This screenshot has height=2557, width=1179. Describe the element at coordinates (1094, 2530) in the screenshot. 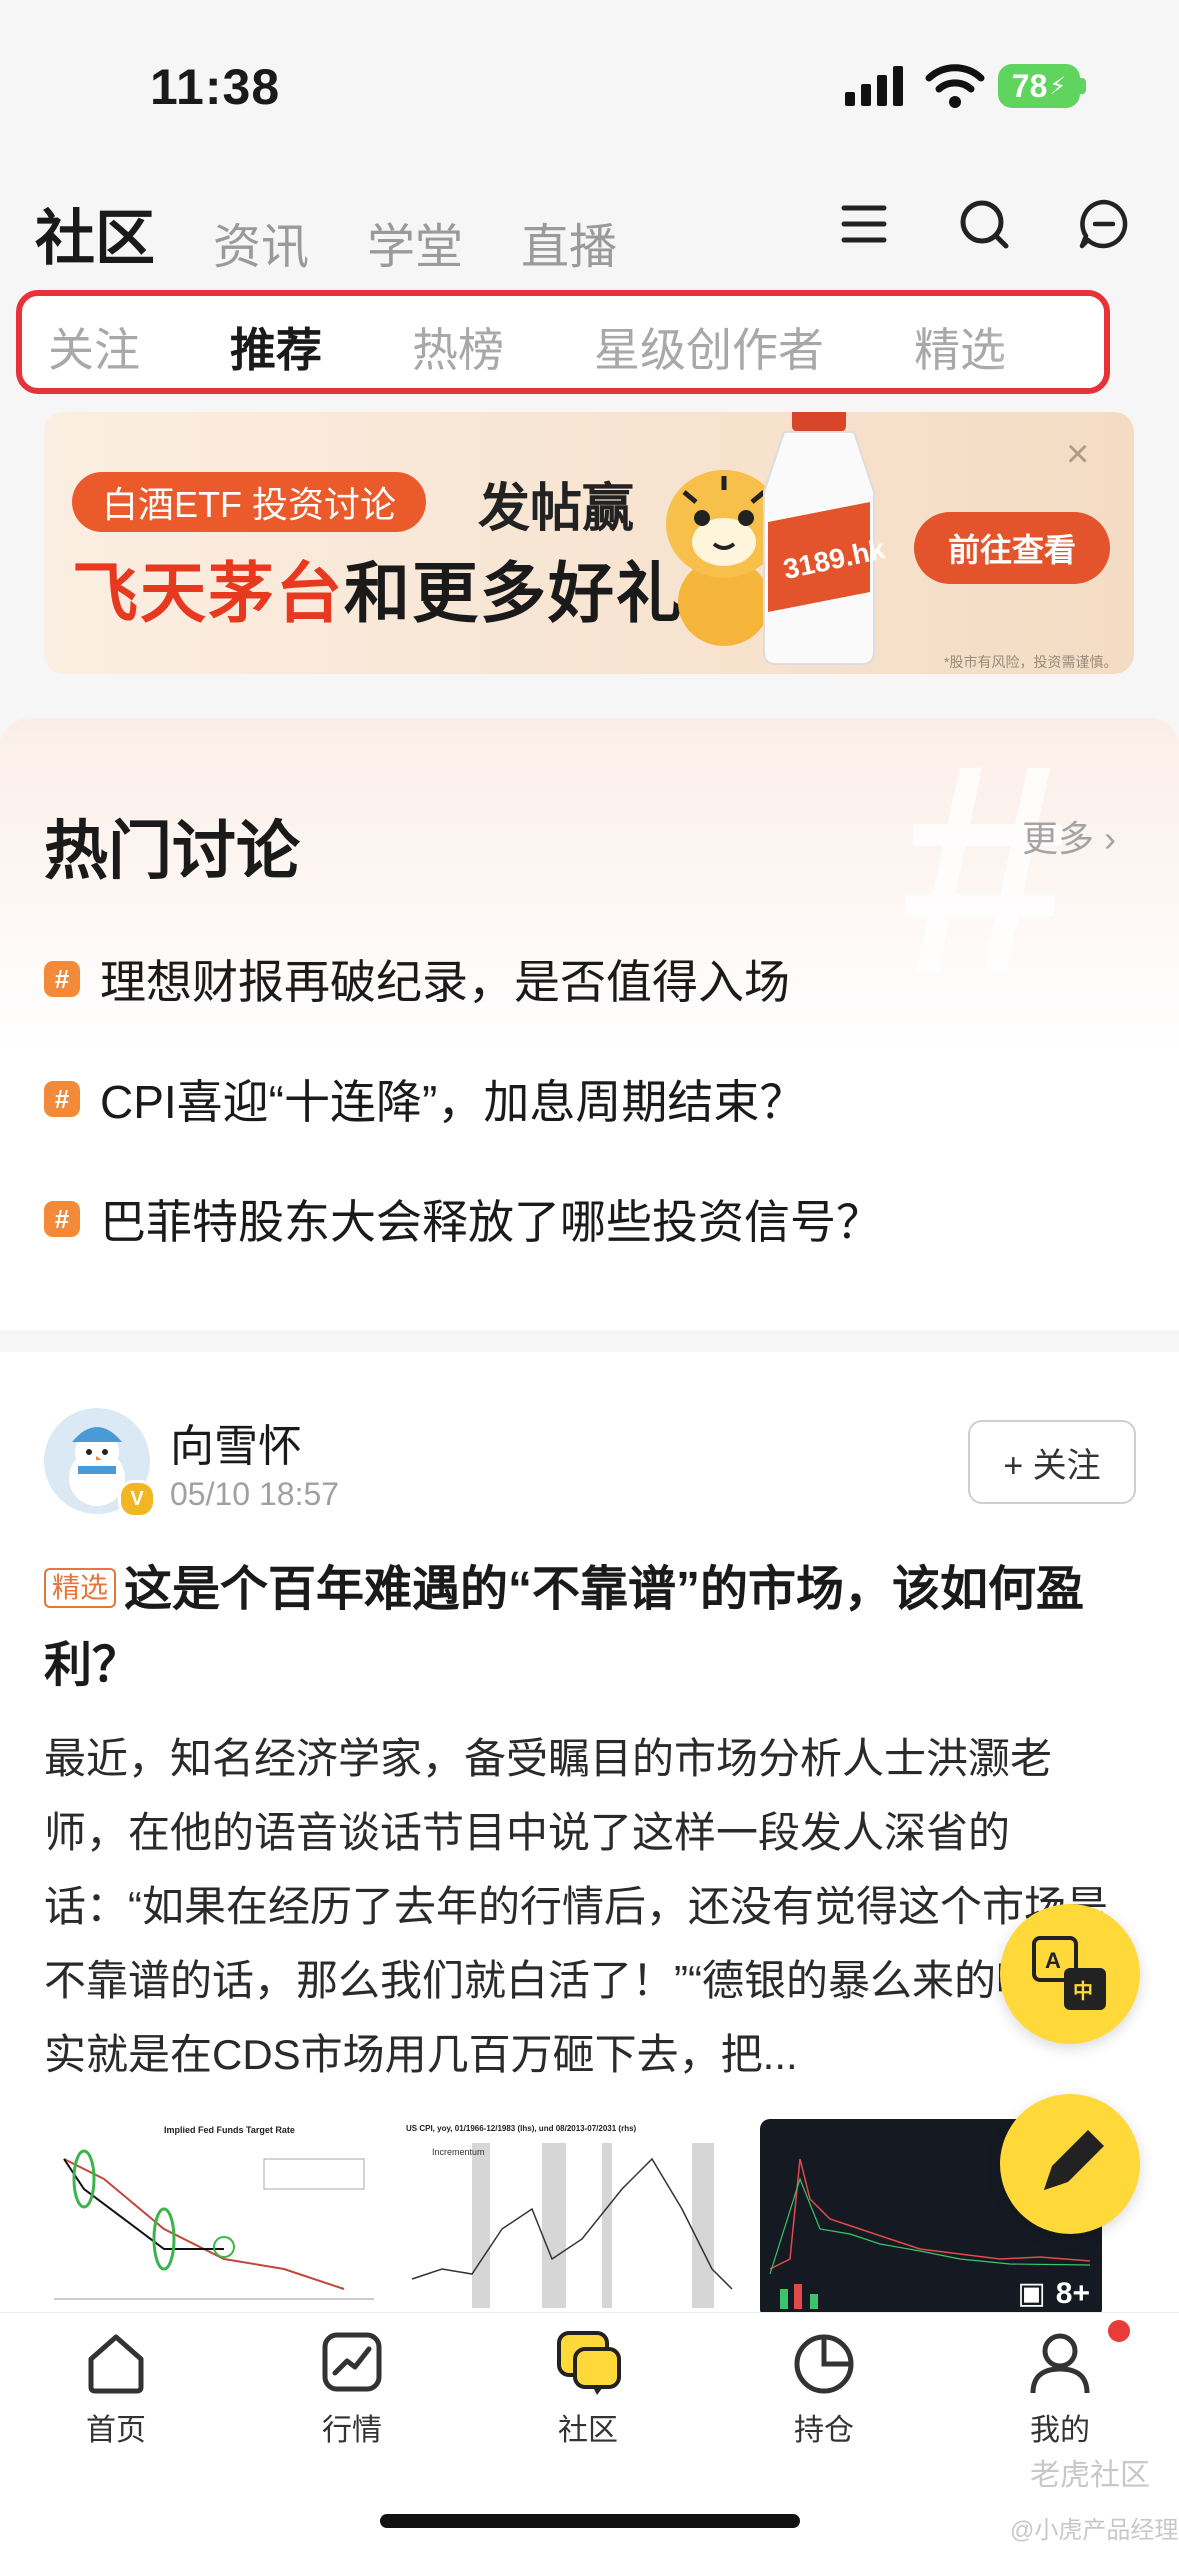

I see `watermark-author: @小虎产品经理` at that location.